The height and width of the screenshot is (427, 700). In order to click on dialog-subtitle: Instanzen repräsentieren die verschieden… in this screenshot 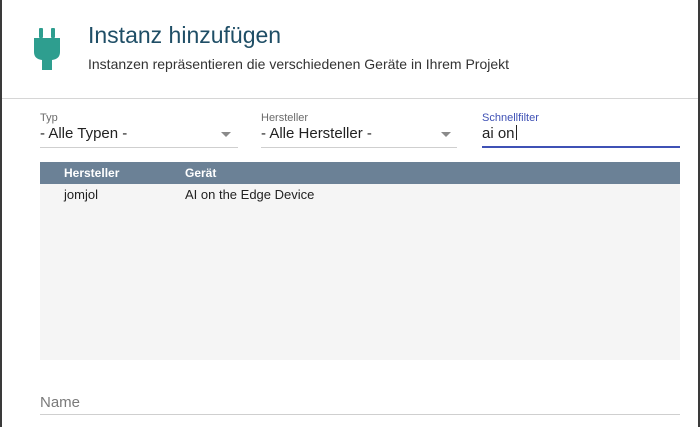, I will do `click(299, 64)`.